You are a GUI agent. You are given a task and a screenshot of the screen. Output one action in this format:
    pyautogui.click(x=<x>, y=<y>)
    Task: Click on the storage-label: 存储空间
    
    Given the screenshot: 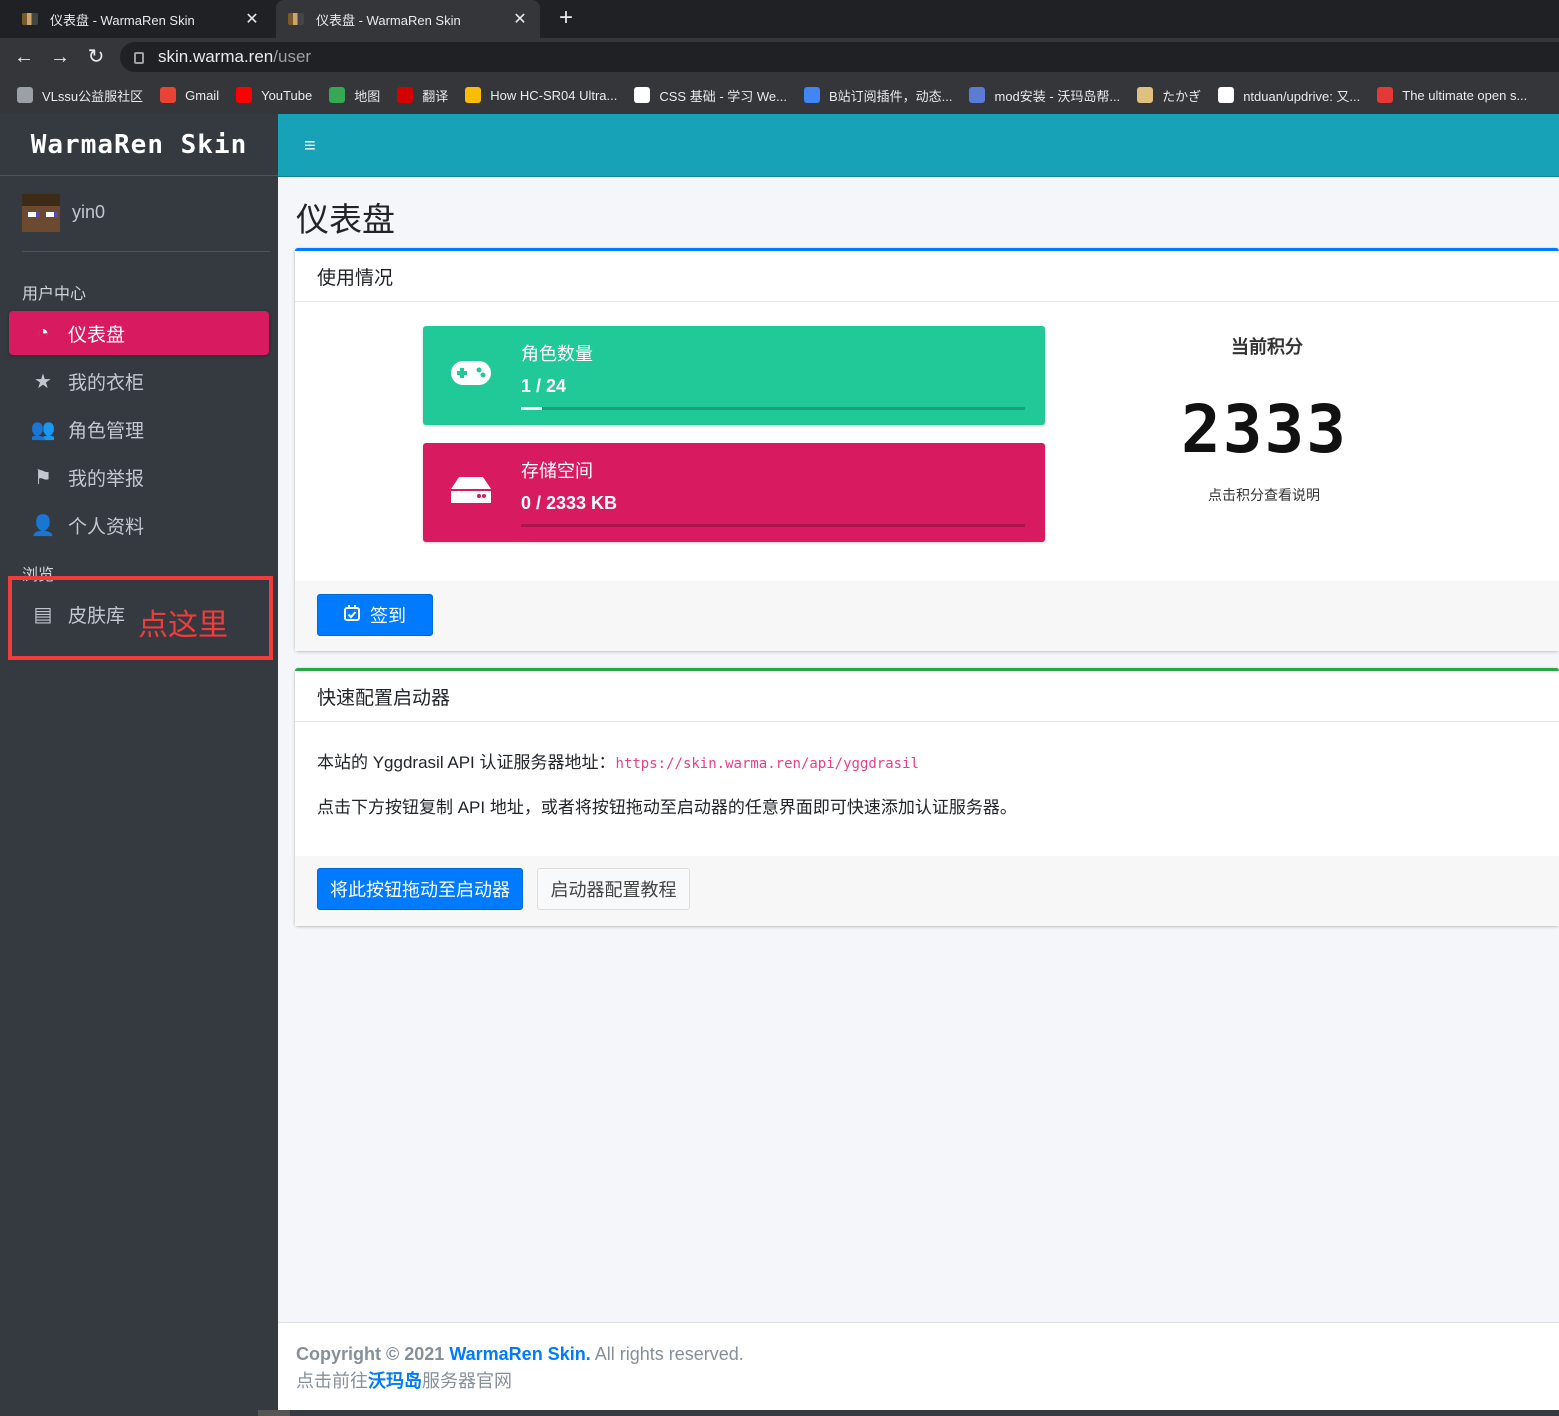 What is the action you would take?
    pyautogui.click(x=557, y=471)
    